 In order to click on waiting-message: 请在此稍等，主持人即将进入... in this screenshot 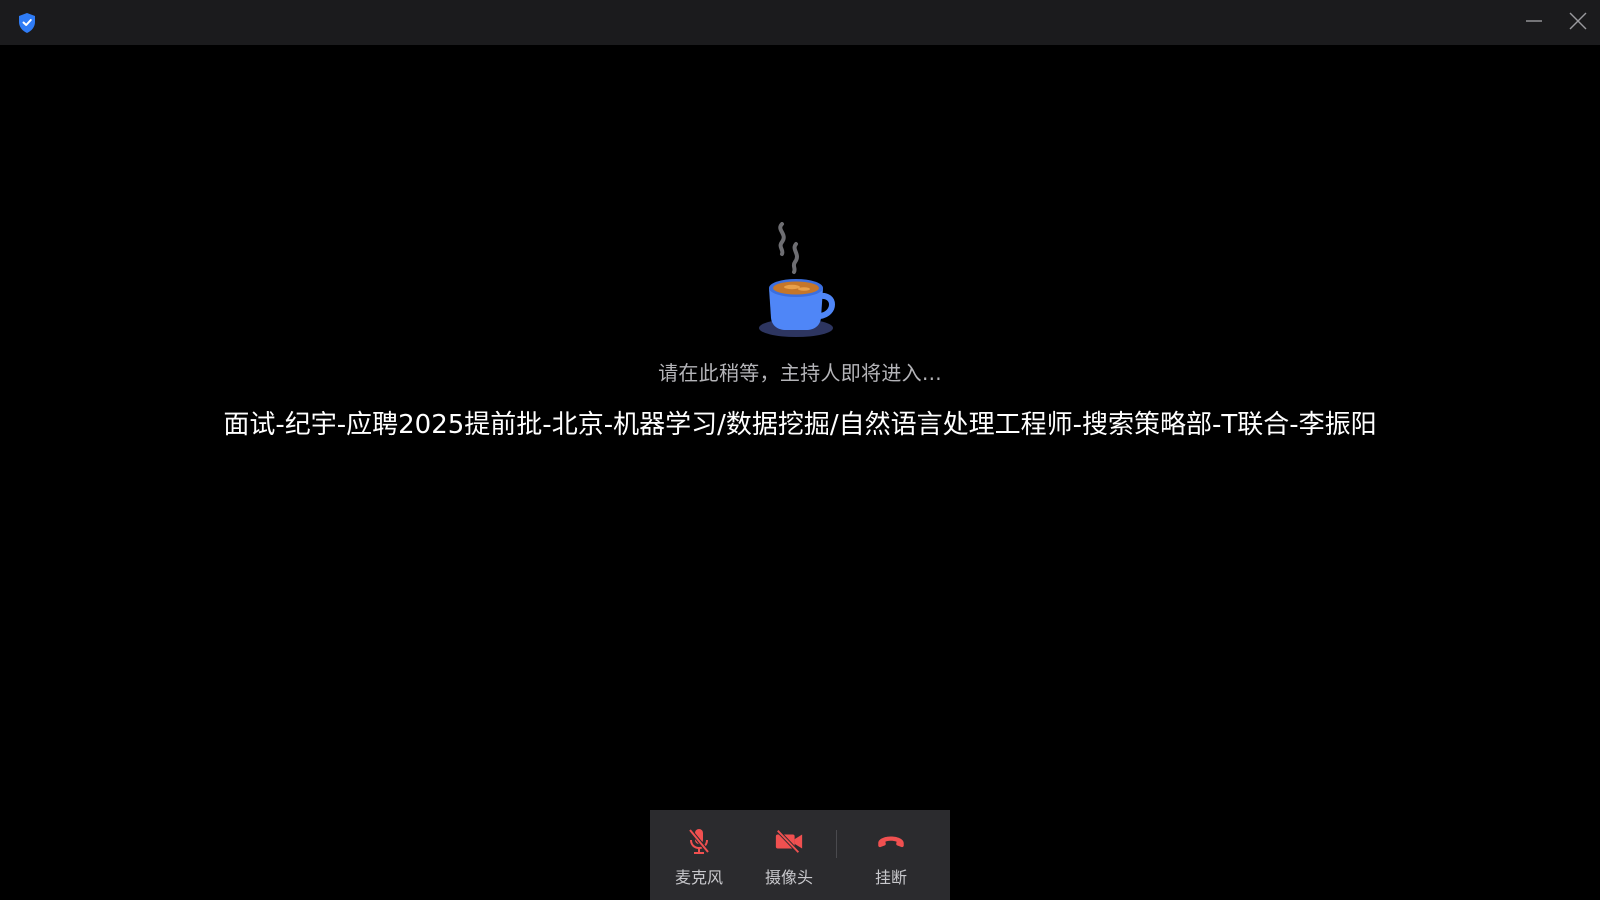, I will do `click(800, 373)`.